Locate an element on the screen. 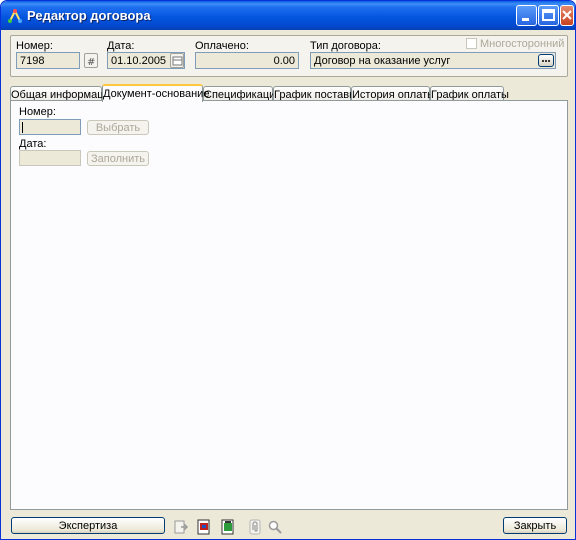 The image size is (576, 540). tab-payment-schedule: График оплаты is located at coordinates (469, 93).